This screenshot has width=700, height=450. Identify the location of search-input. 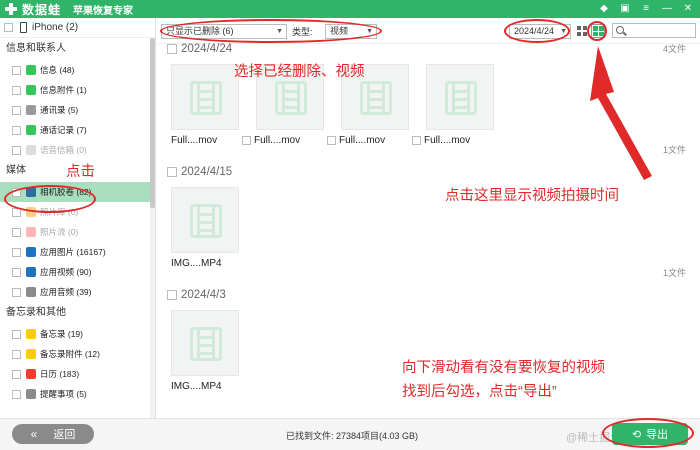
(654, 30).